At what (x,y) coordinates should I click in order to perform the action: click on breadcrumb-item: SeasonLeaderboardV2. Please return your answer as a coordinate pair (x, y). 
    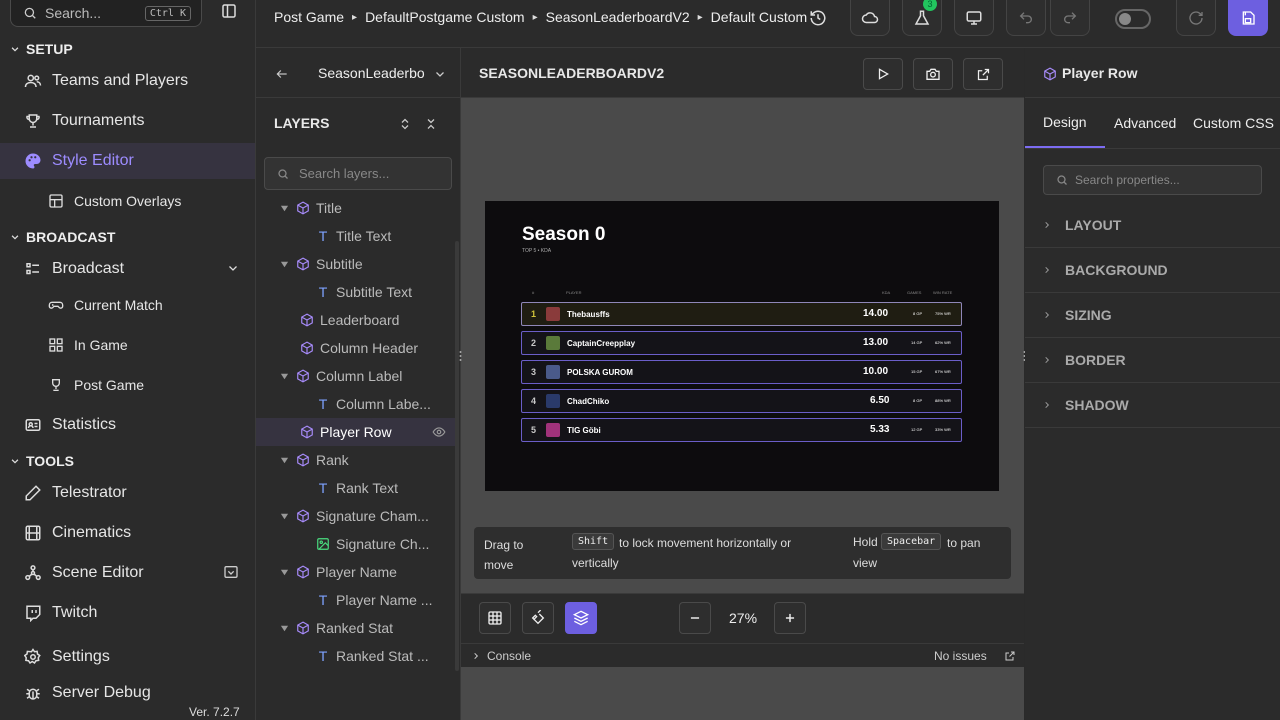
    Looking at the image, I should click on (618, 17).